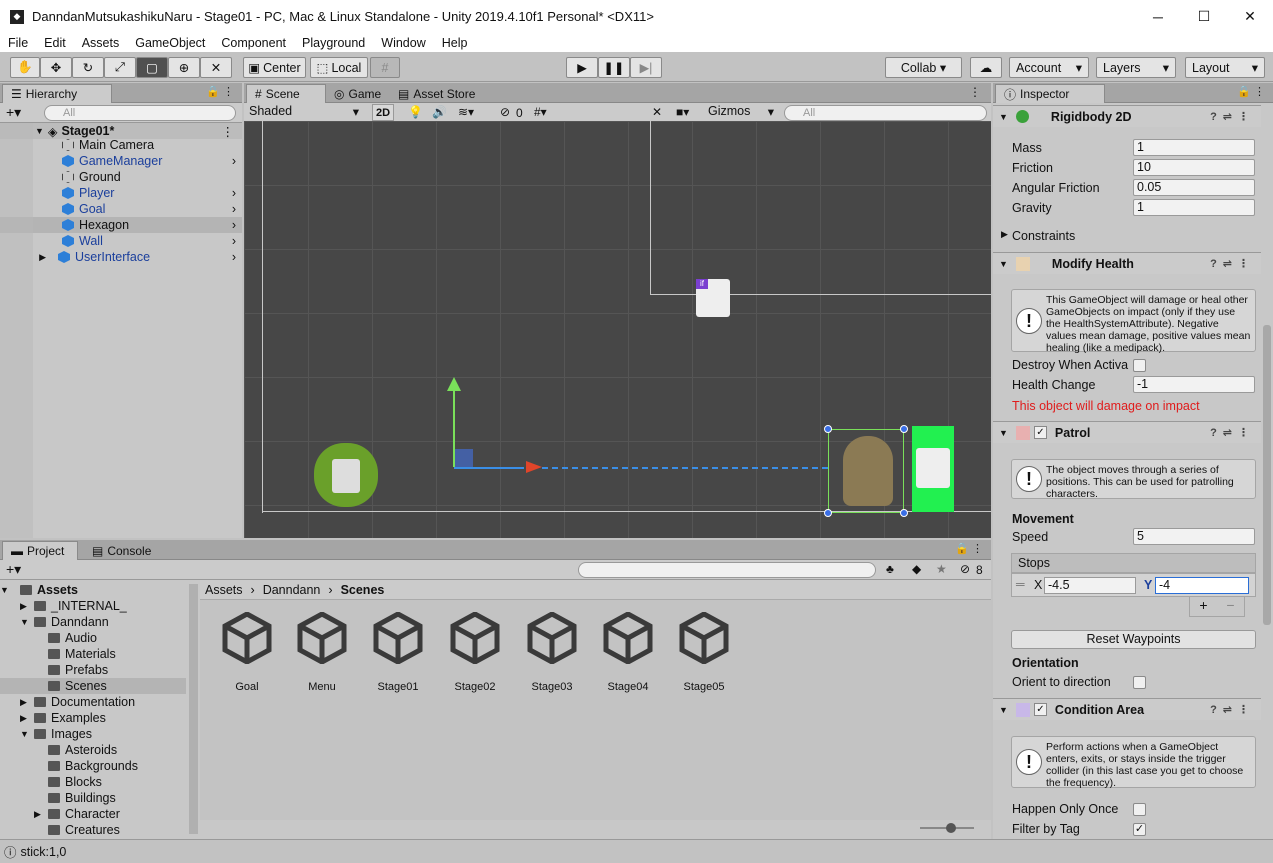  What do you see at coordinates (13, 112) in the screenshot?
I see `create-add-button: +▾` at bounding box center [13, 112].